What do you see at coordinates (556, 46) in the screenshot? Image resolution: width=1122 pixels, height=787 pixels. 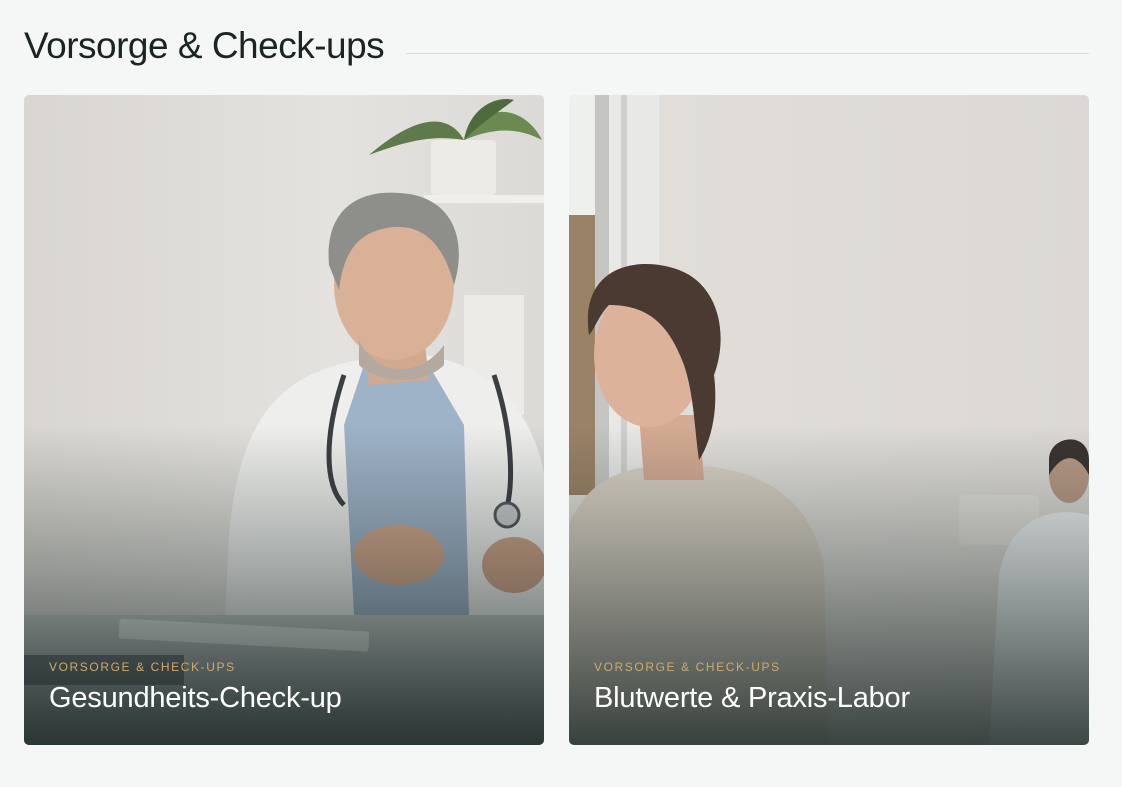 I see `section-header: Vorsorge & Check-ups` at bounding box center [556, 46].